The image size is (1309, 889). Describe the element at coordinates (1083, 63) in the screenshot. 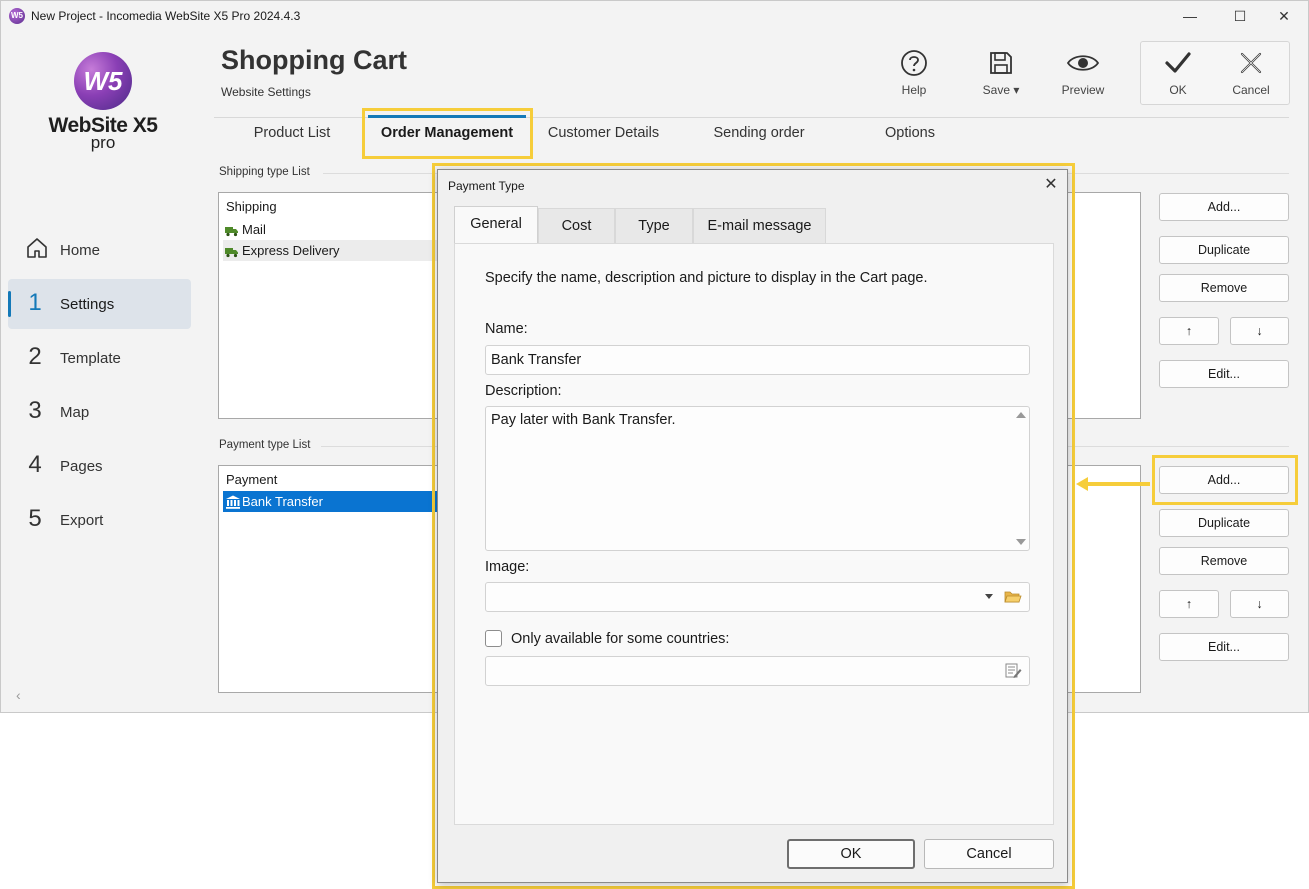

I see `eye-icon` at that location.